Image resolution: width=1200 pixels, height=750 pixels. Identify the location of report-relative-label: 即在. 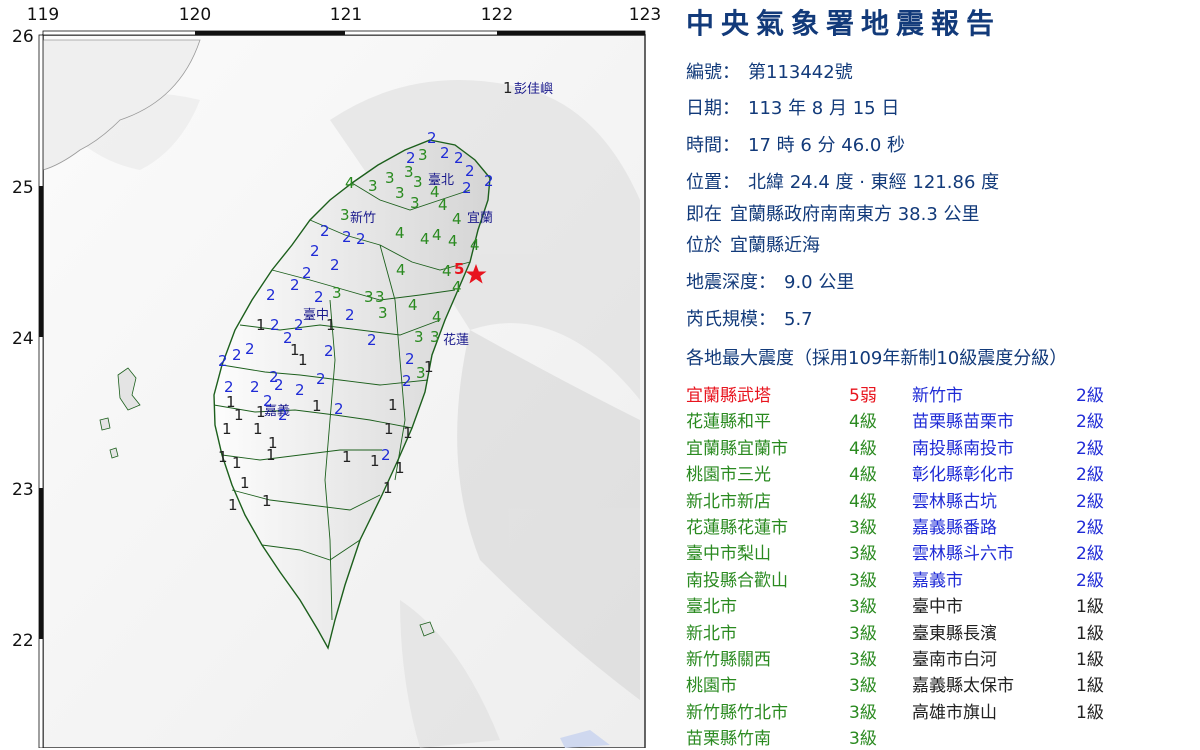
(704, 214).